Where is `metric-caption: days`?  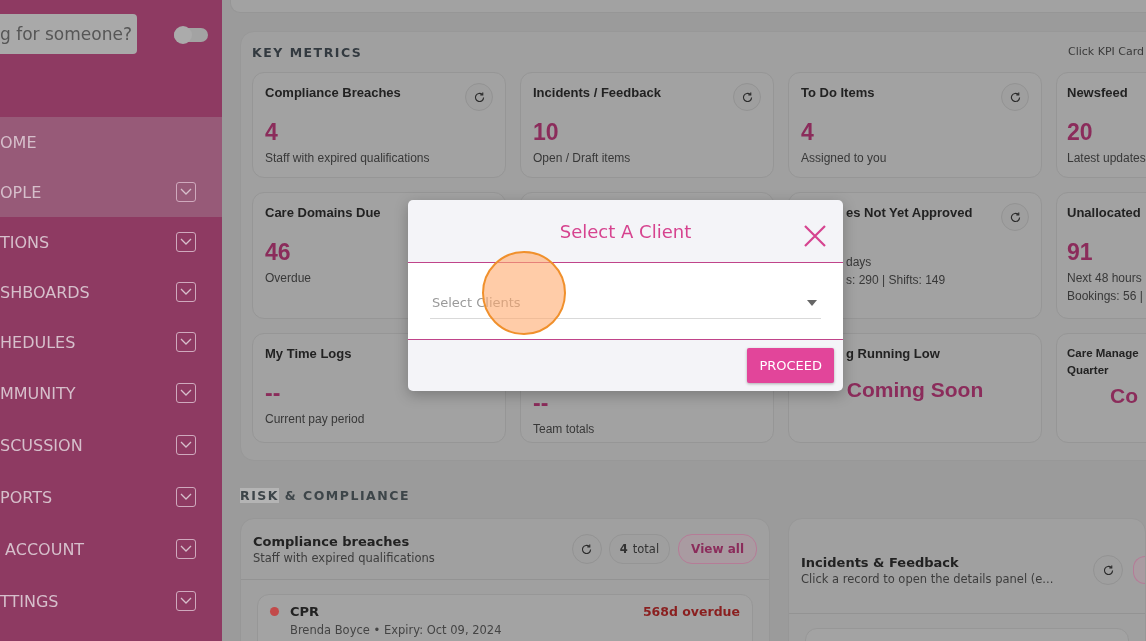
metric-caption: days is located at coordinates (859, 262).